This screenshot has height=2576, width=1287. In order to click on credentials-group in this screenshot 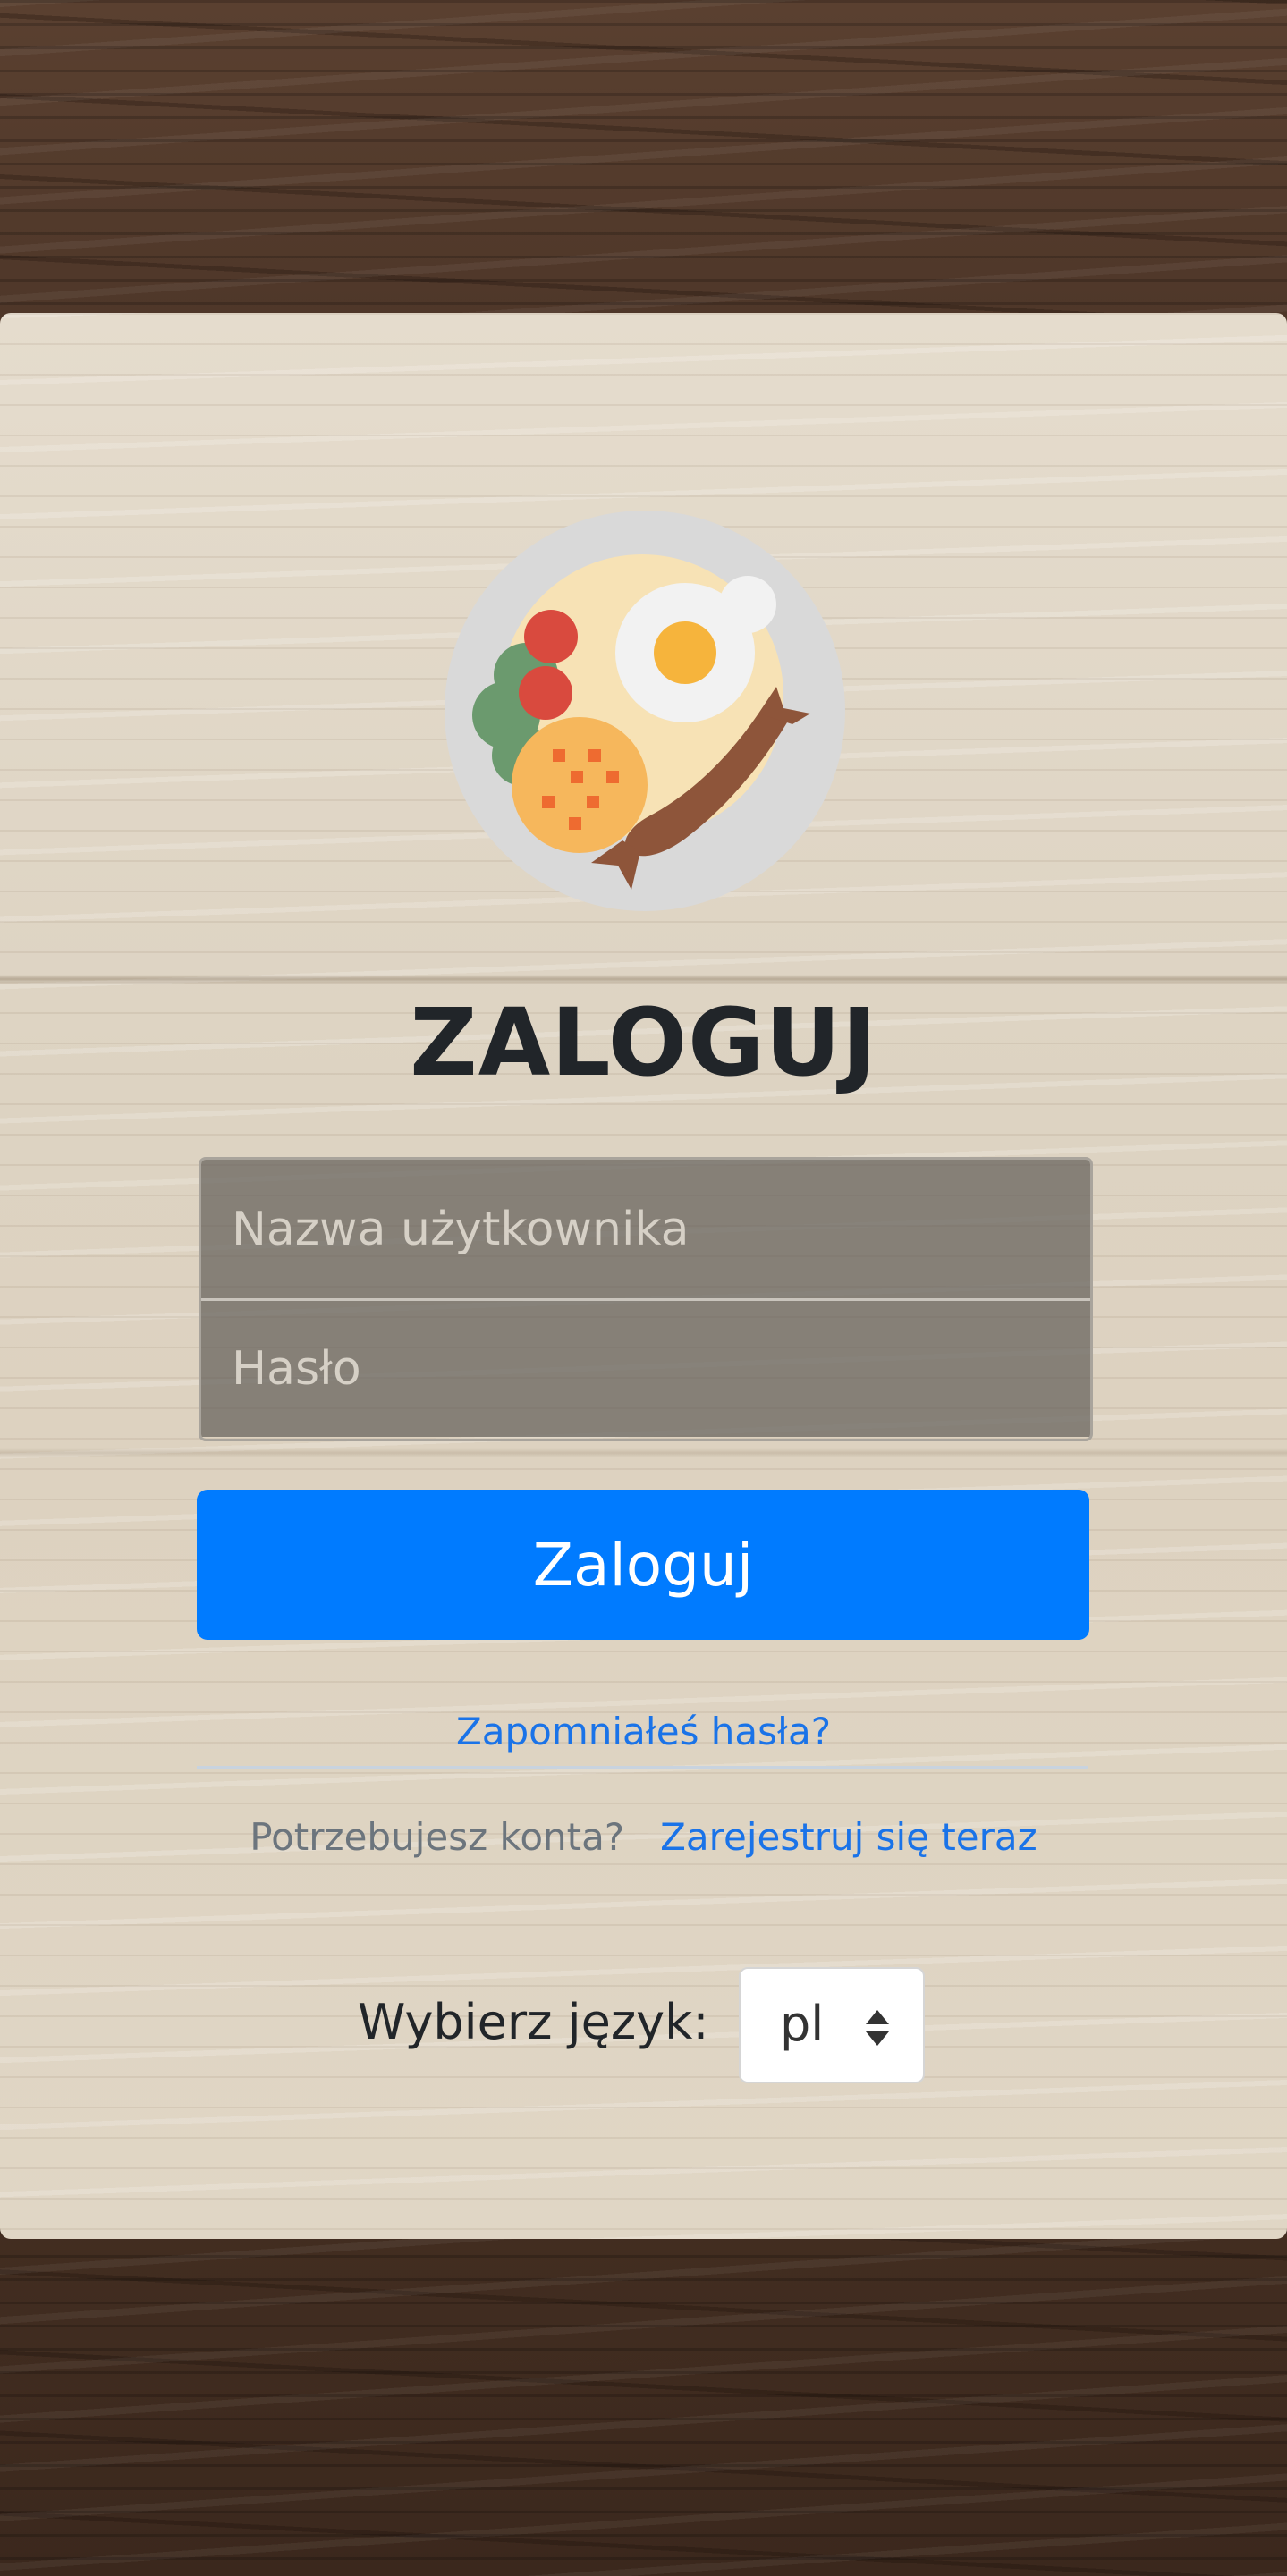, I will do `click(646, 1299)`.